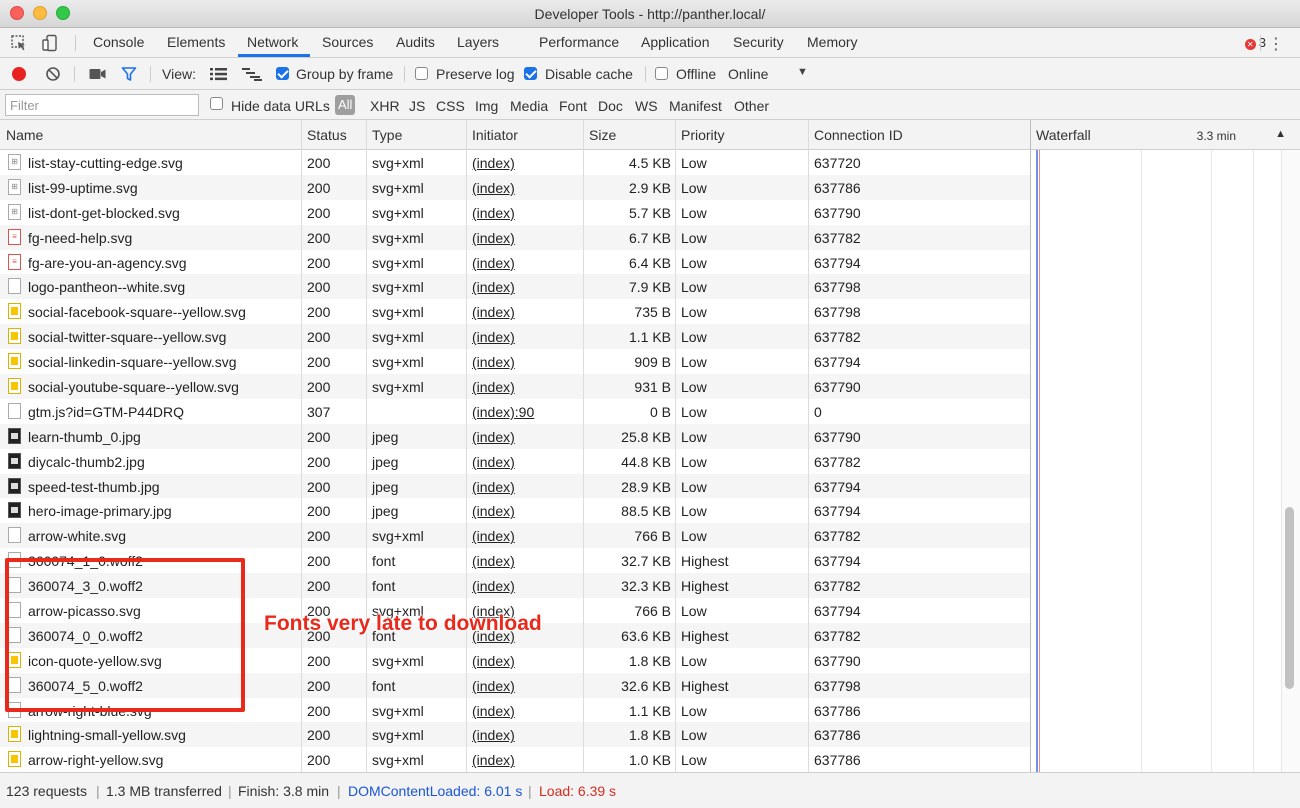 The width and height of the screenshot is (1300, 808). What do you see at coordinates (102, 105) in the screenshot?
I see `filter-input` at bounding box center [102, 105].